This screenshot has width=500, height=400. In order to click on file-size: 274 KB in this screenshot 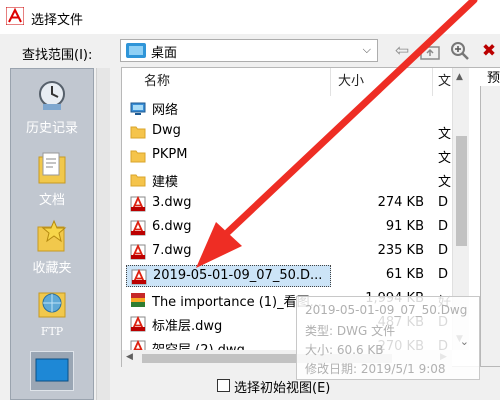, I will do `click(400, 202)`.